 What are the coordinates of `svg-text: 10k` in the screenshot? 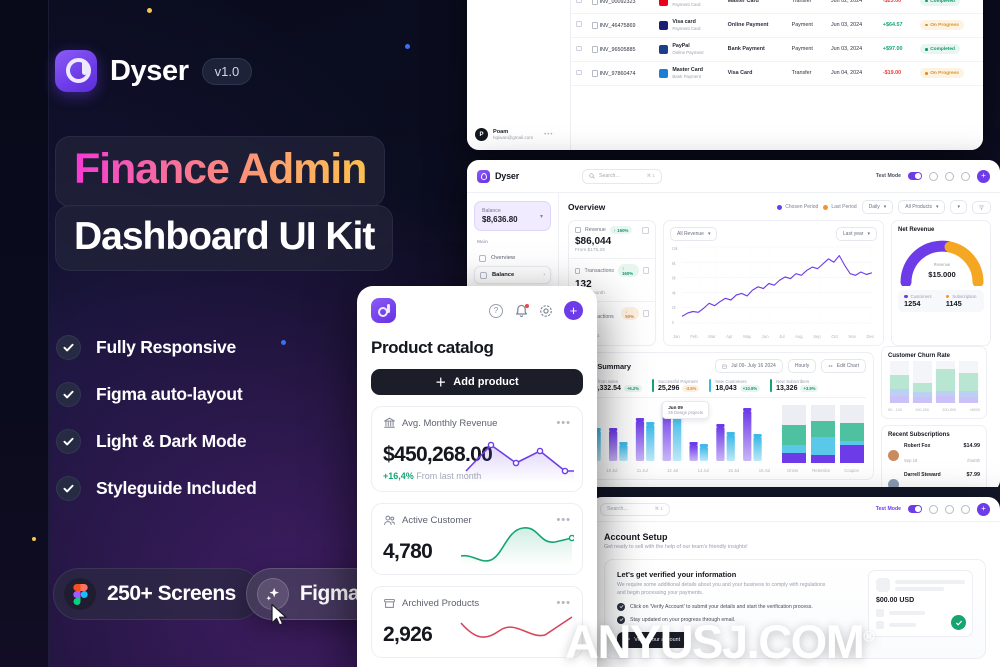 It's located at (675, 248).